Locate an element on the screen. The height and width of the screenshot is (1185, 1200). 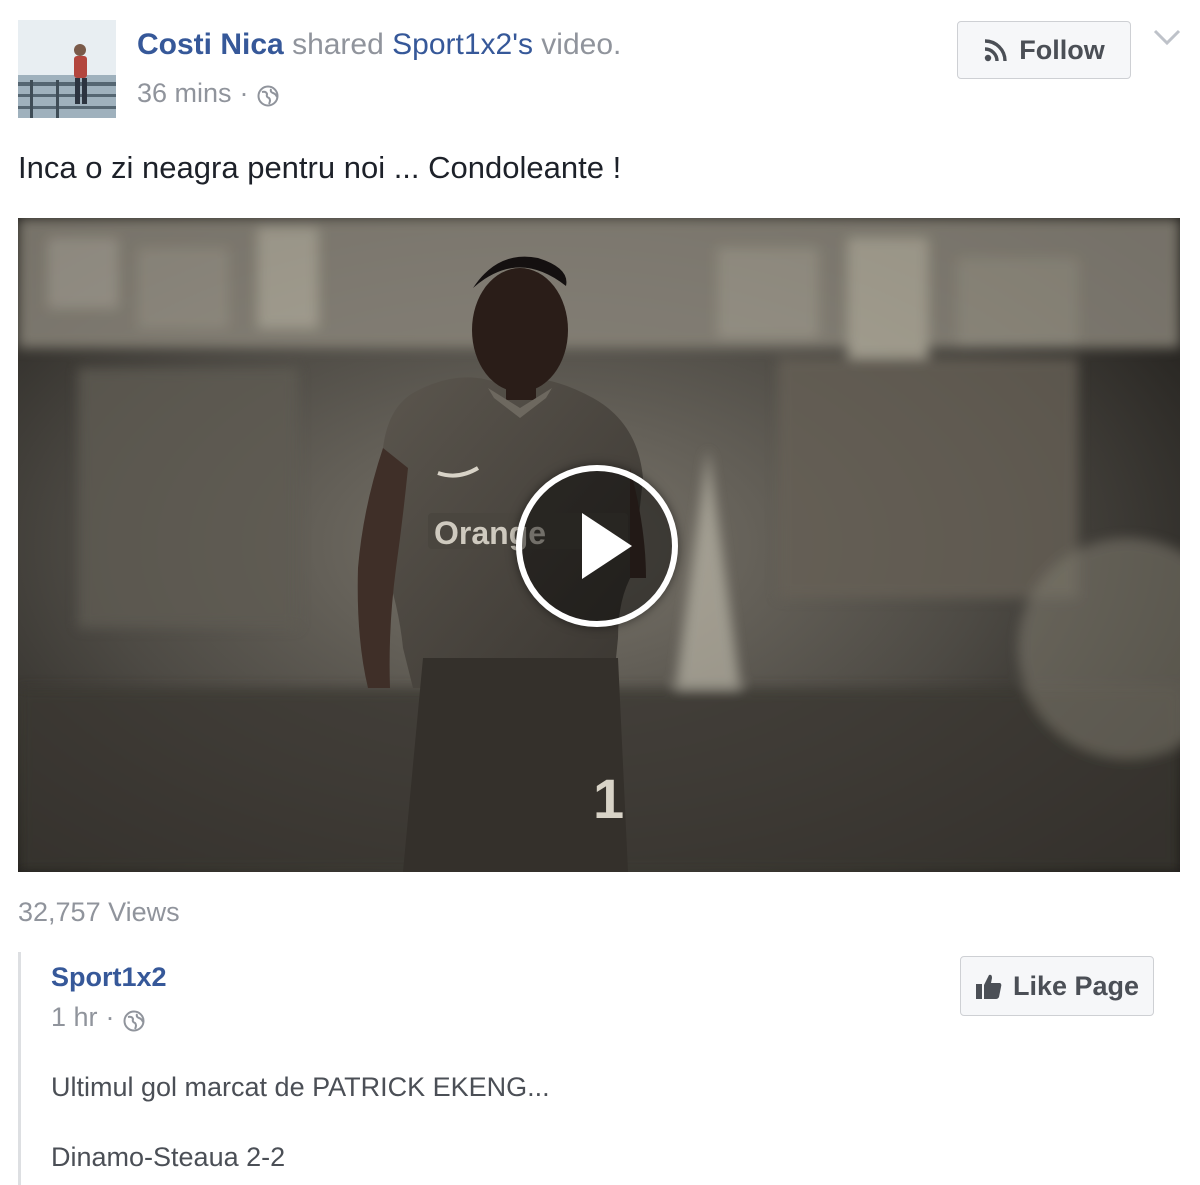
post-meta: 36 mins · is located at coordinates (208, 93).